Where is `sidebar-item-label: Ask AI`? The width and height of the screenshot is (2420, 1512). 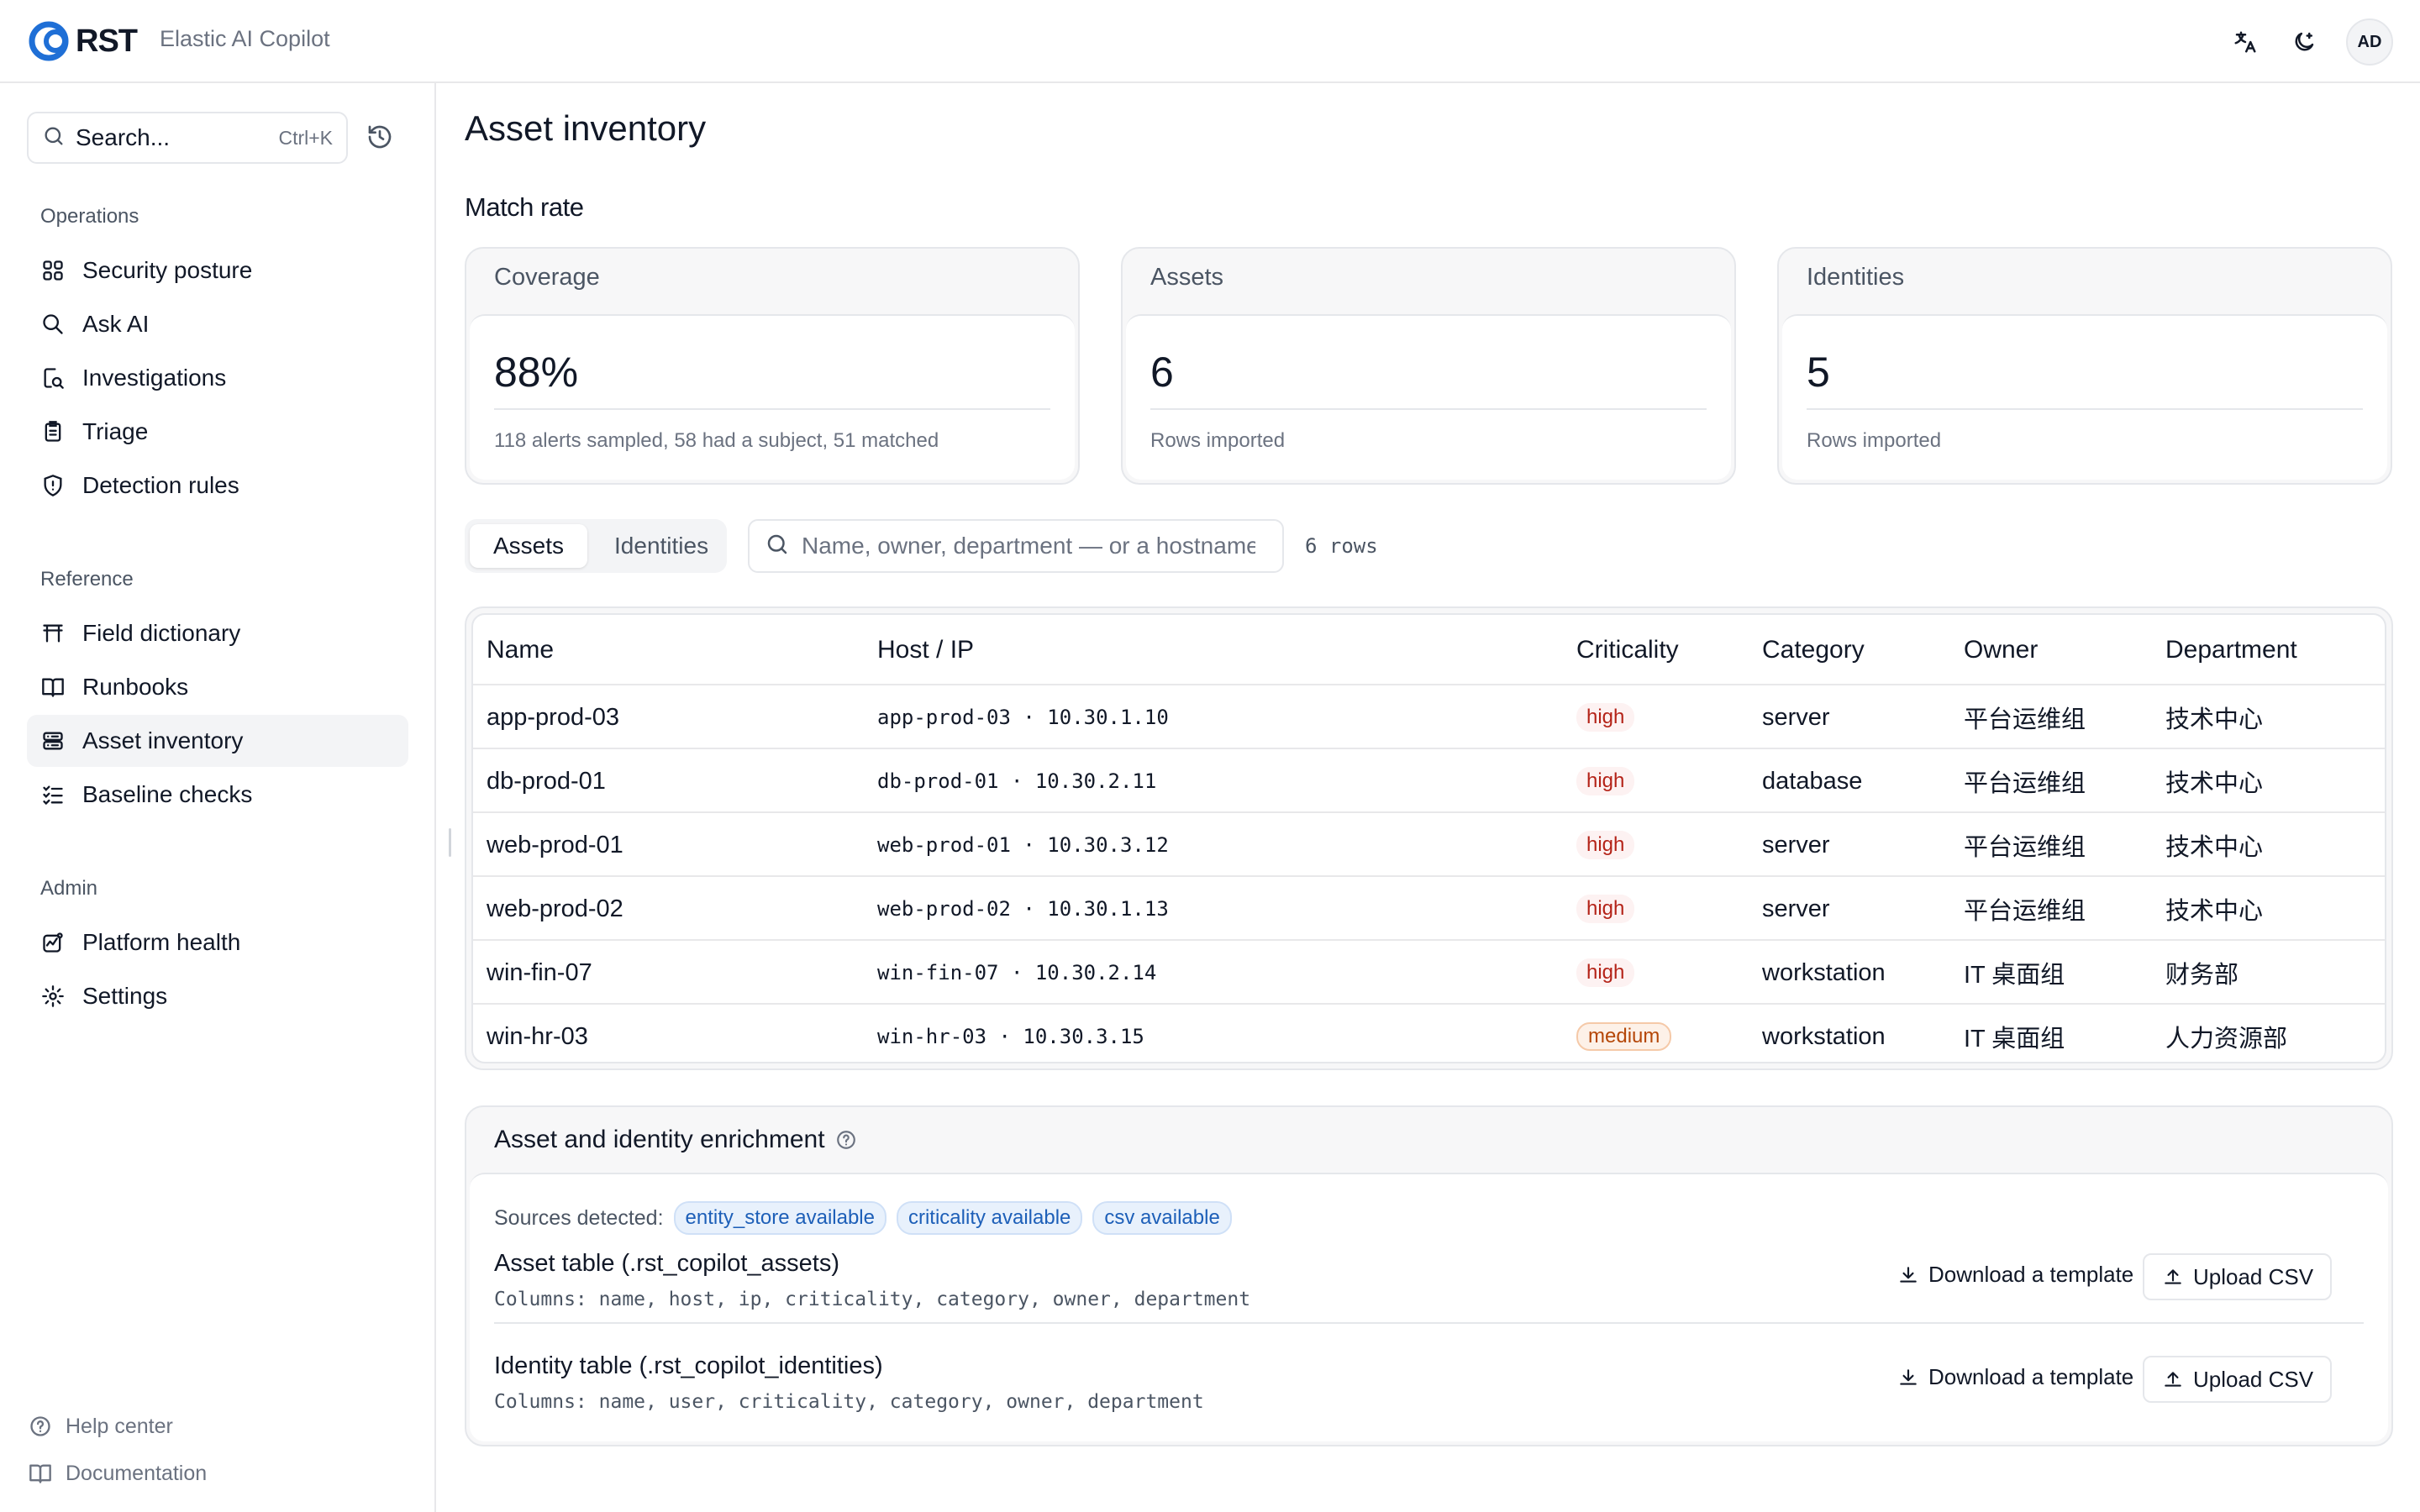 sidebar-item-label: Ask AI is located at coordinates (116, 324).